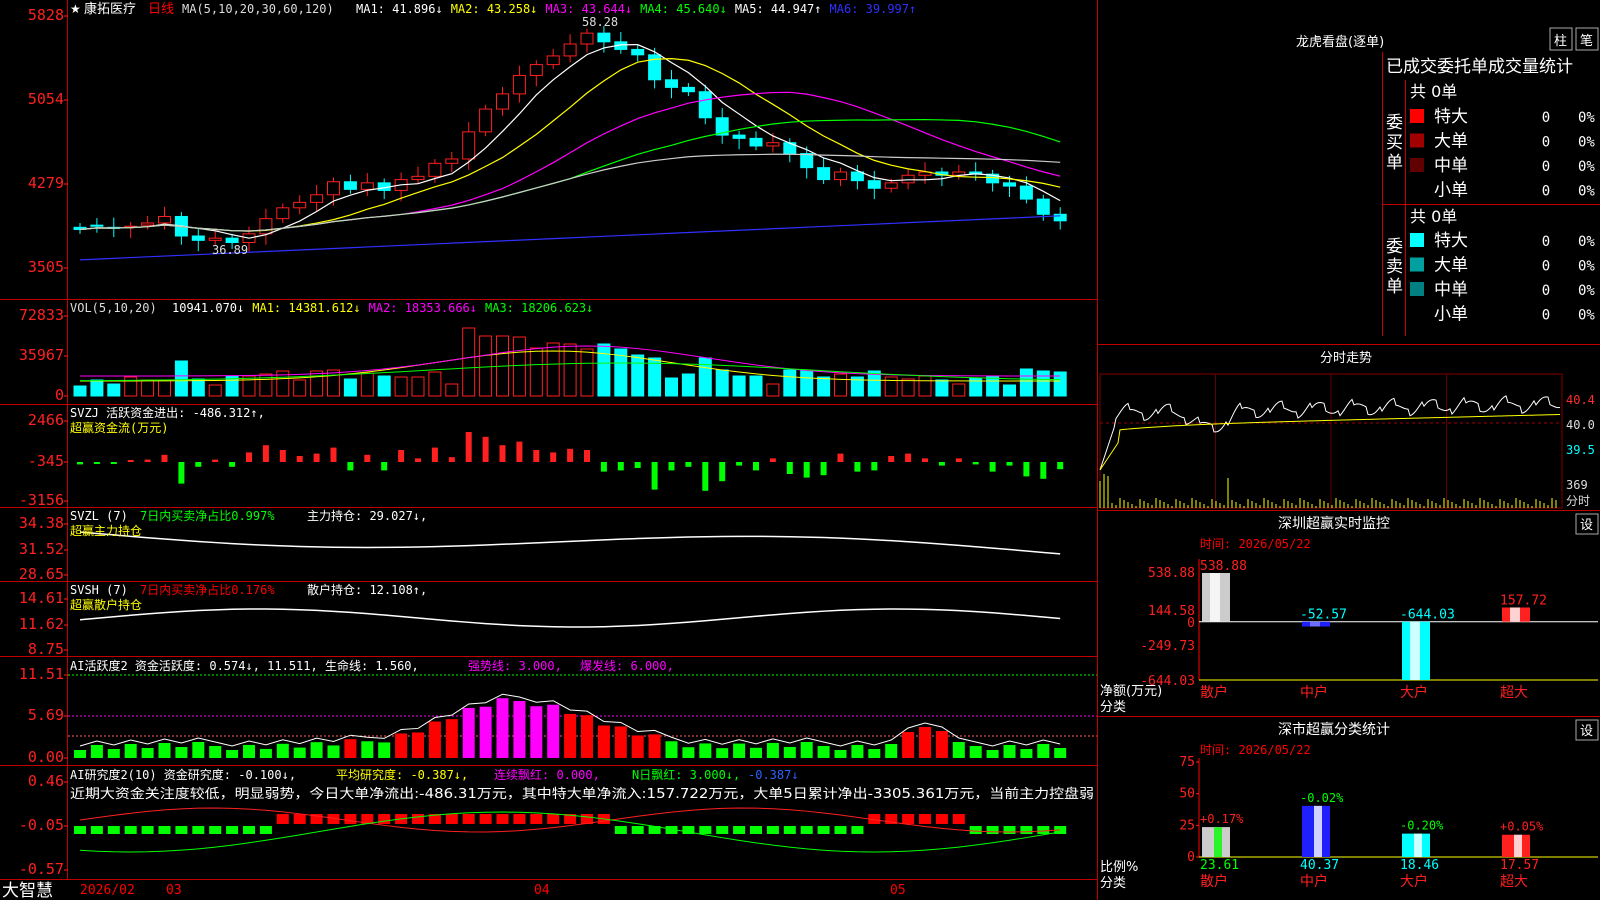 This screenshot has height=900, width=1600. Describe the element at coordinates (1422, 826) in the screenshot. I see `bar-change: -0.20%` at that location.